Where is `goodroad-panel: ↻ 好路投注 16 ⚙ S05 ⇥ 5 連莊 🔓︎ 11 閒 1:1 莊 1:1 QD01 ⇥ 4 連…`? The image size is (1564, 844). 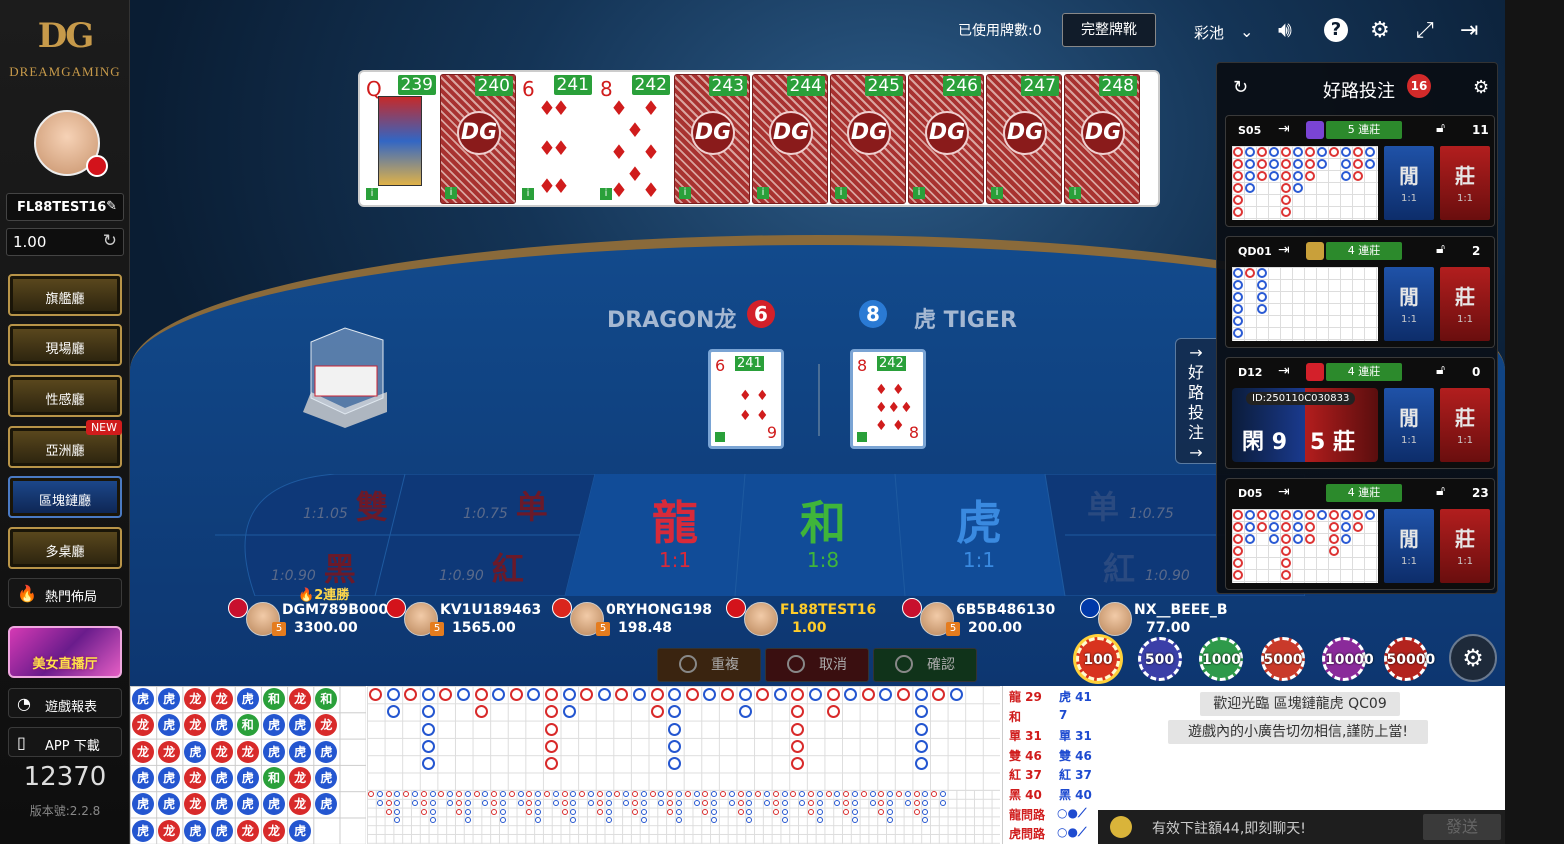 goodroad-panel: ↻ 好路投注 16 ⚙ S05 ⇥ 5 連莊 🔓︎ 11 閒 1:1 莊 1:1 QD01 ⇥ 4 連… is located at coordinates (1357, 328).